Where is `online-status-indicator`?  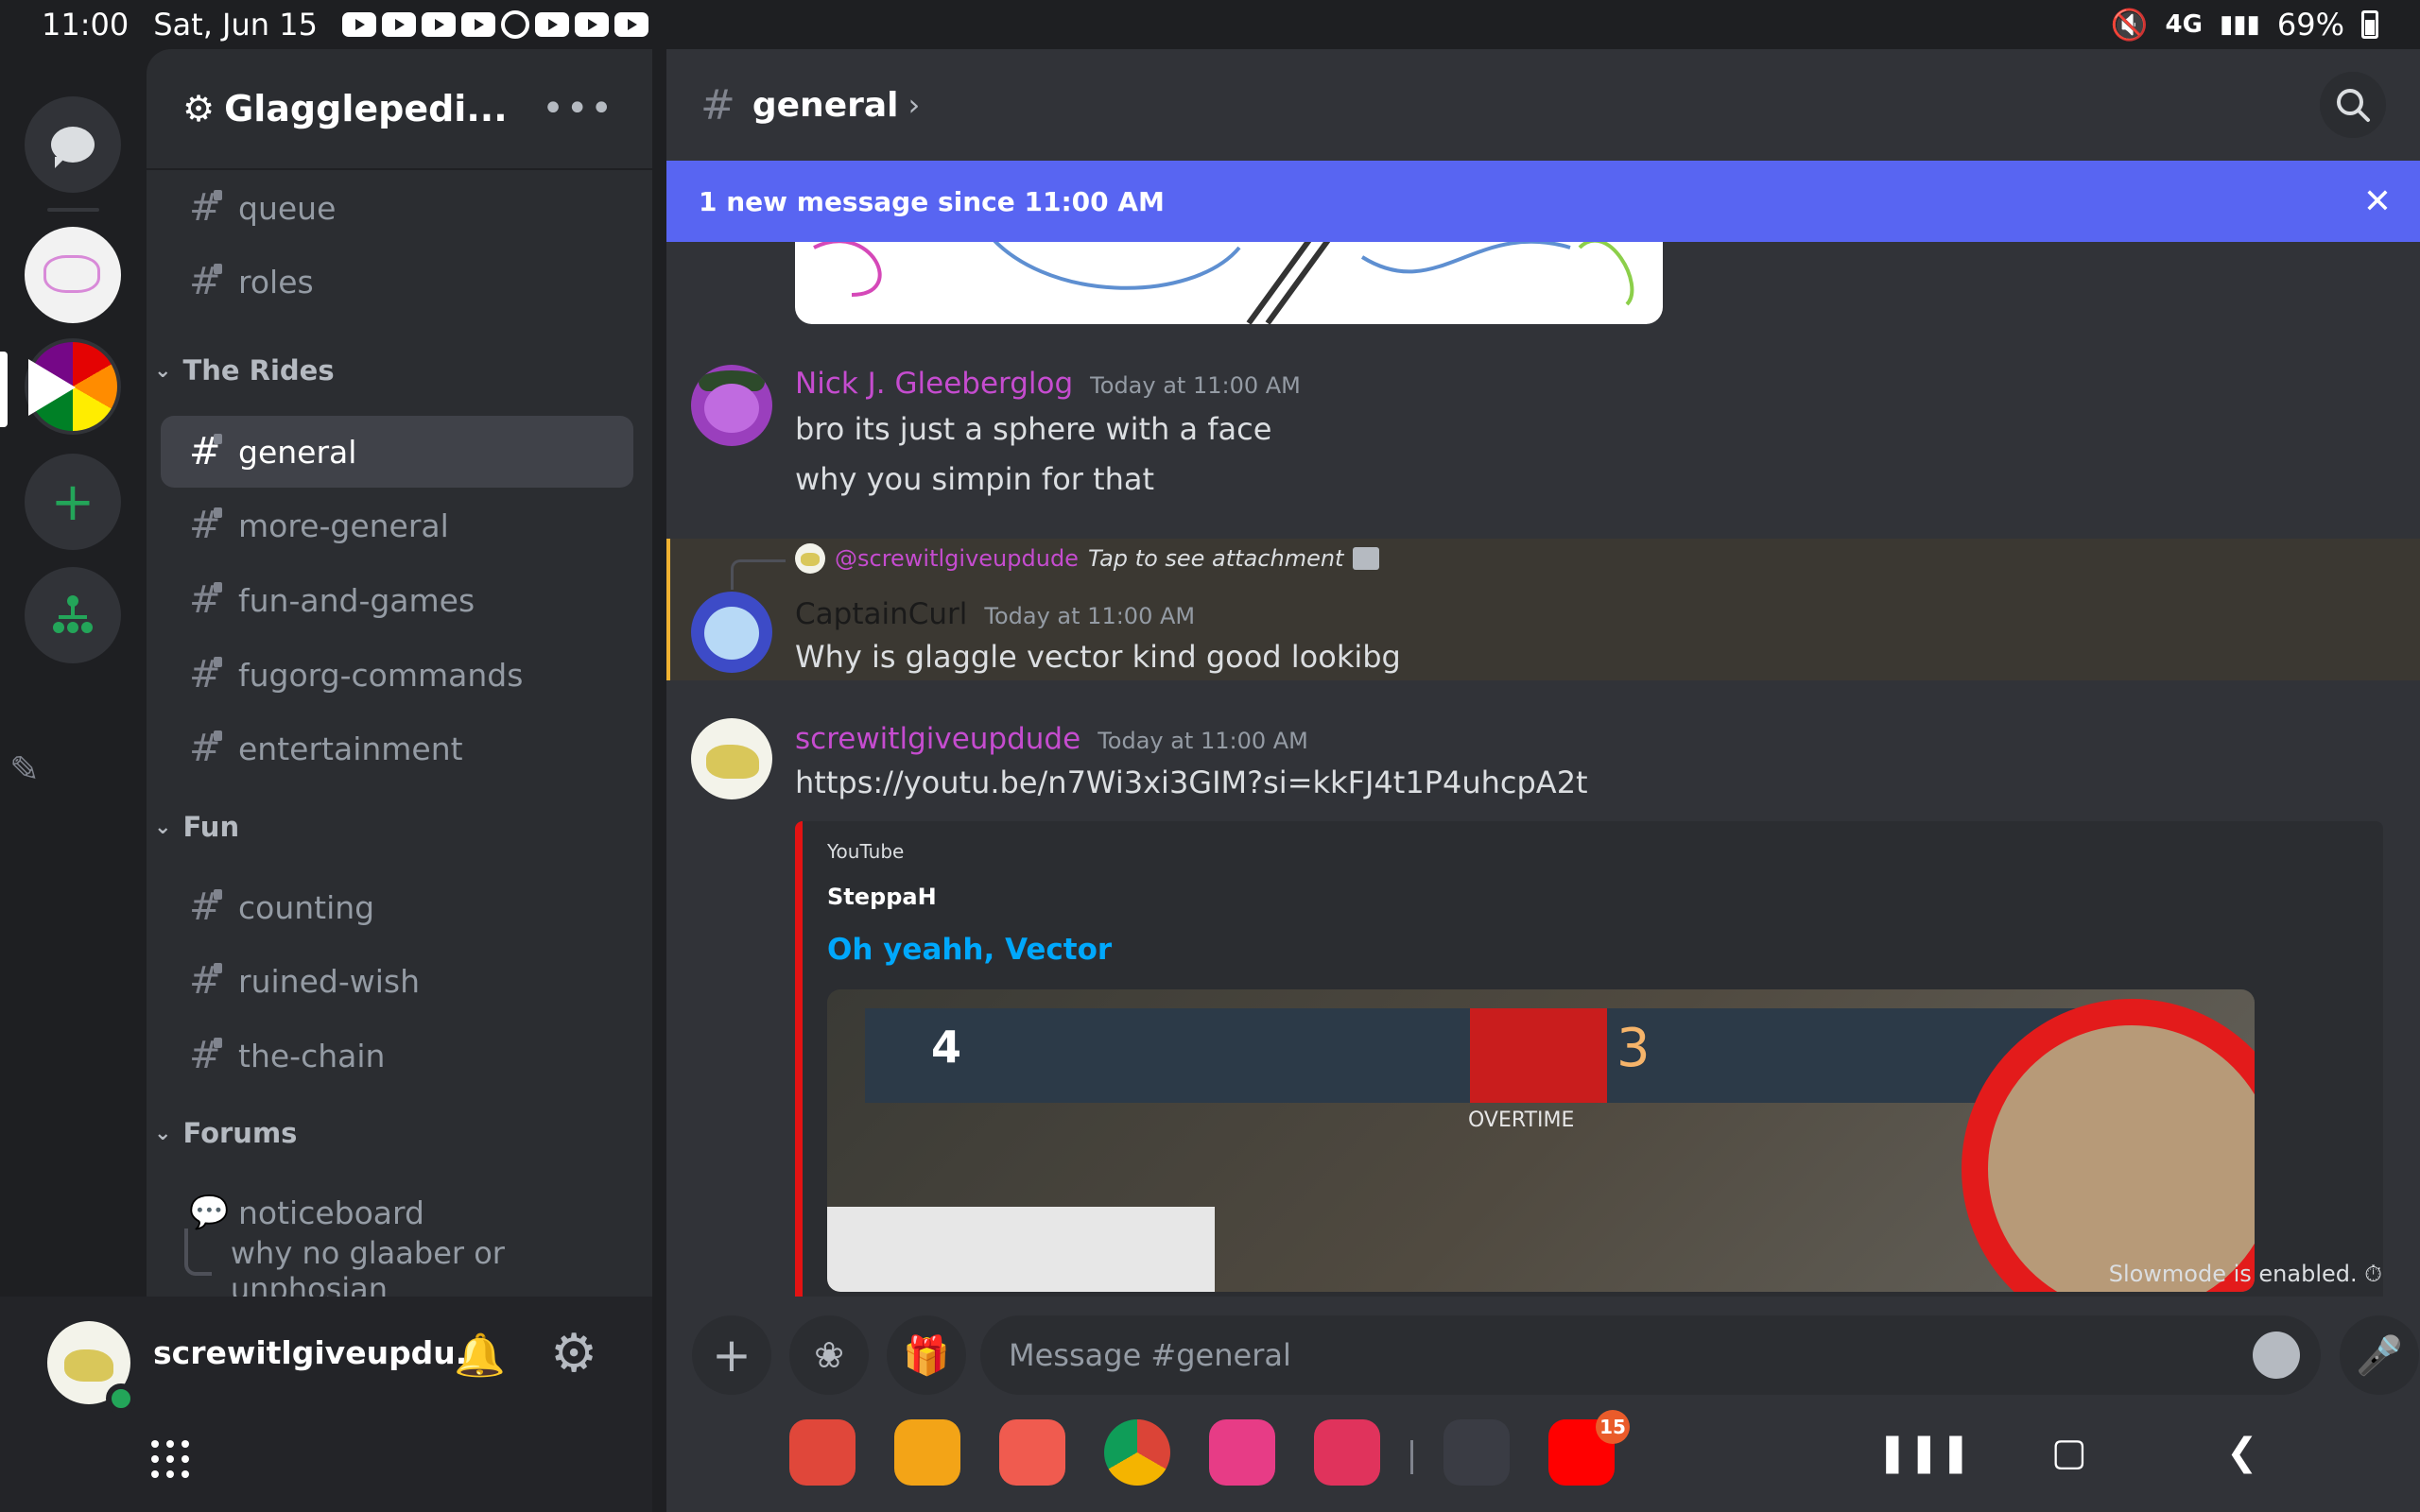 online-status-indicator is located at coordinates (121, 1398).